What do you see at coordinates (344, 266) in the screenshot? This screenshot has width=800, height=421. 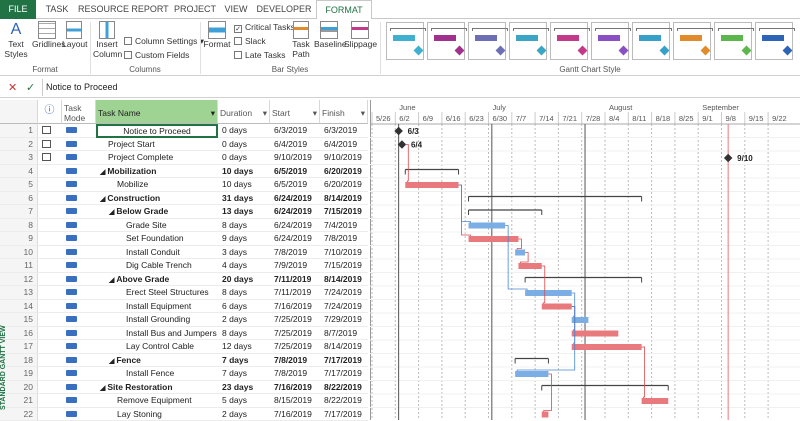 I see `finish-cell: 7/15/2019` at bounding box center [344, 266].